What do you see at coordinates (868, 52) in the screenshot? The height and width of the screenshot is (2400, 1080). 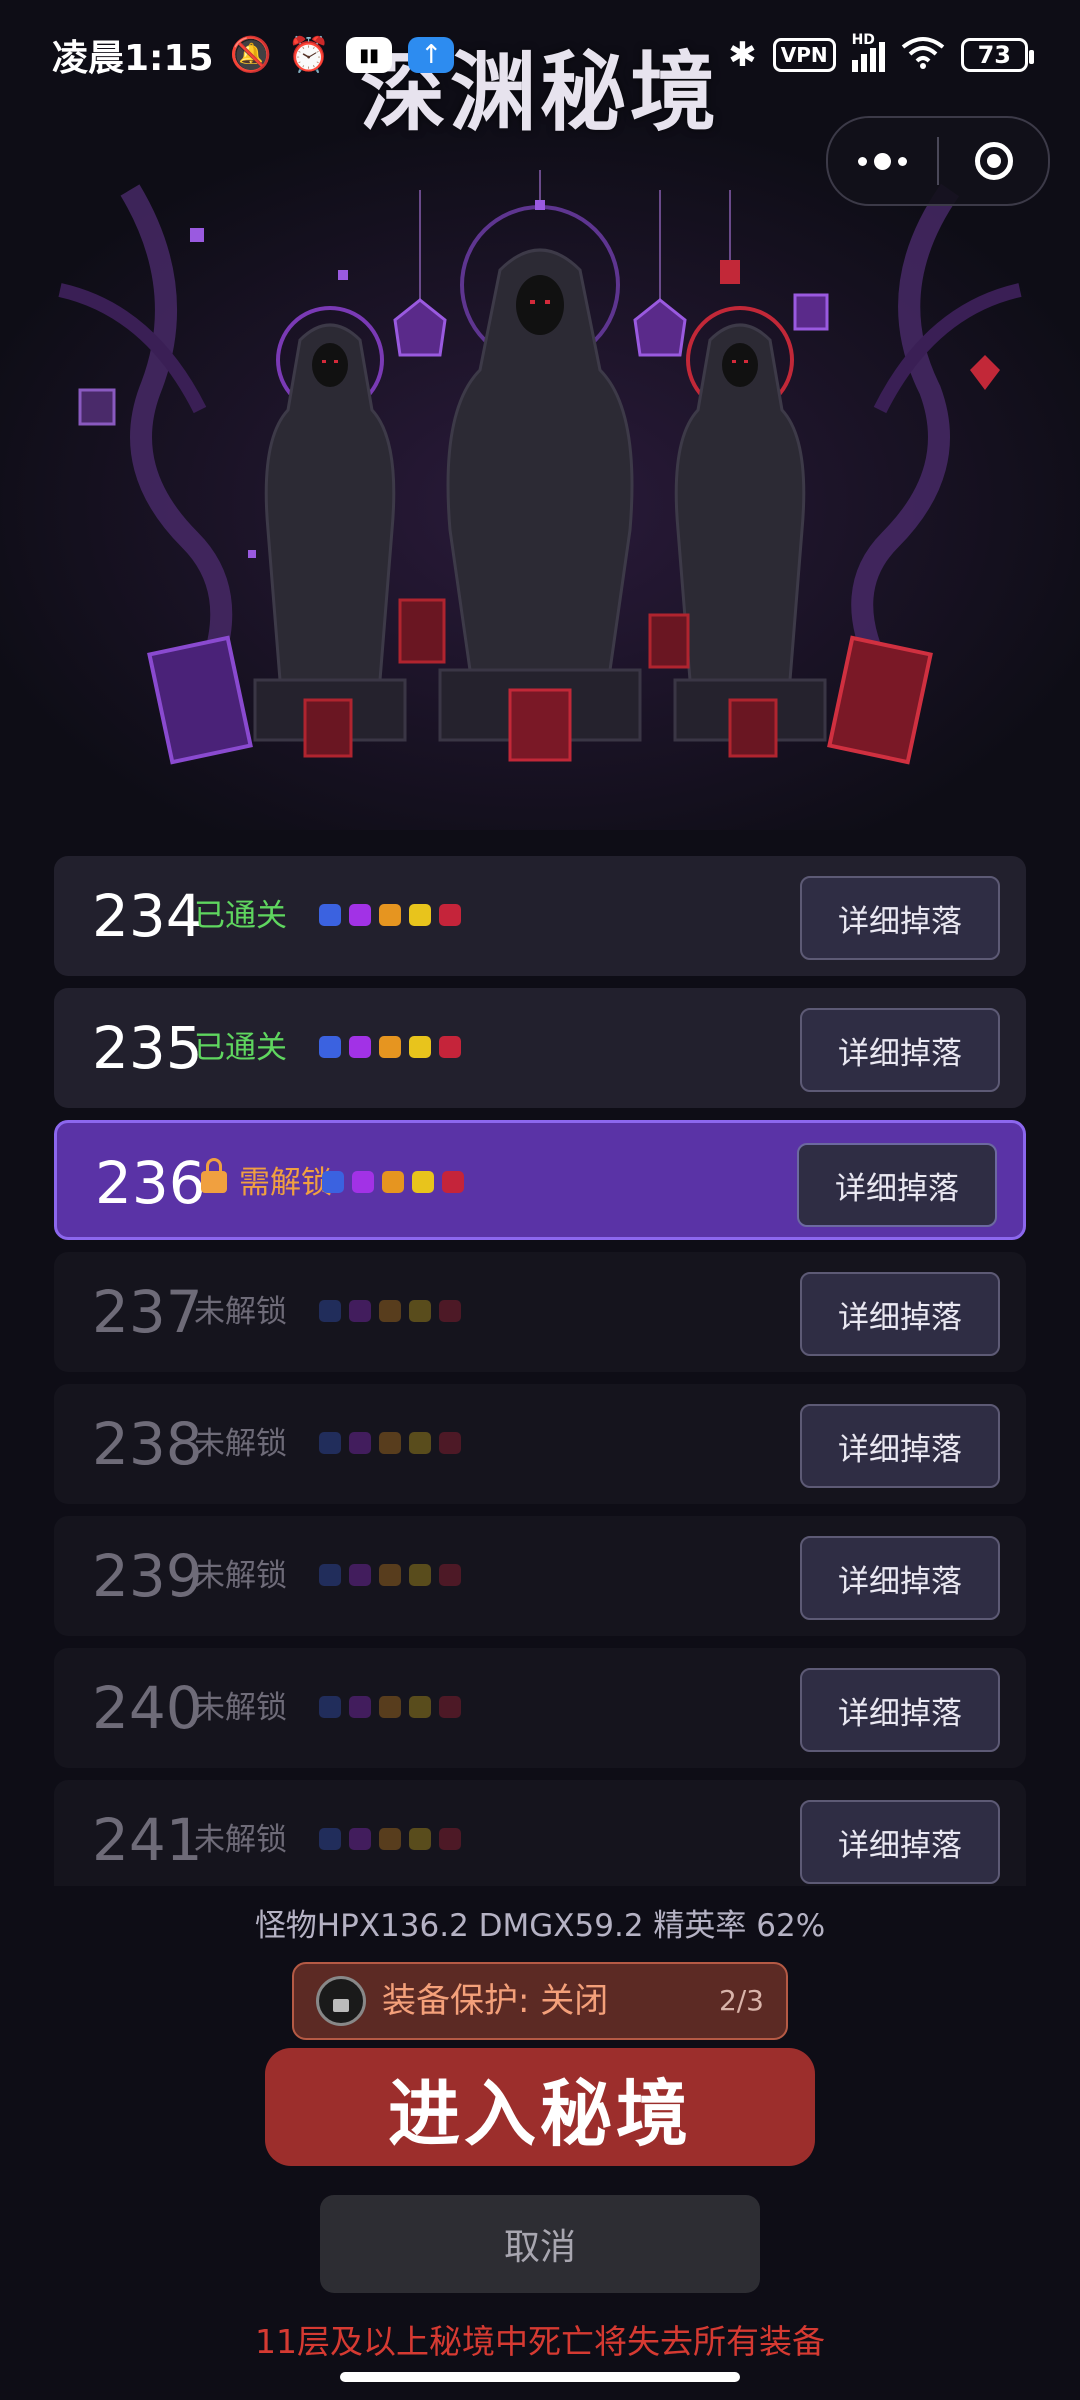 I see `signal-icon: HD` at bounding box center [868, 52].